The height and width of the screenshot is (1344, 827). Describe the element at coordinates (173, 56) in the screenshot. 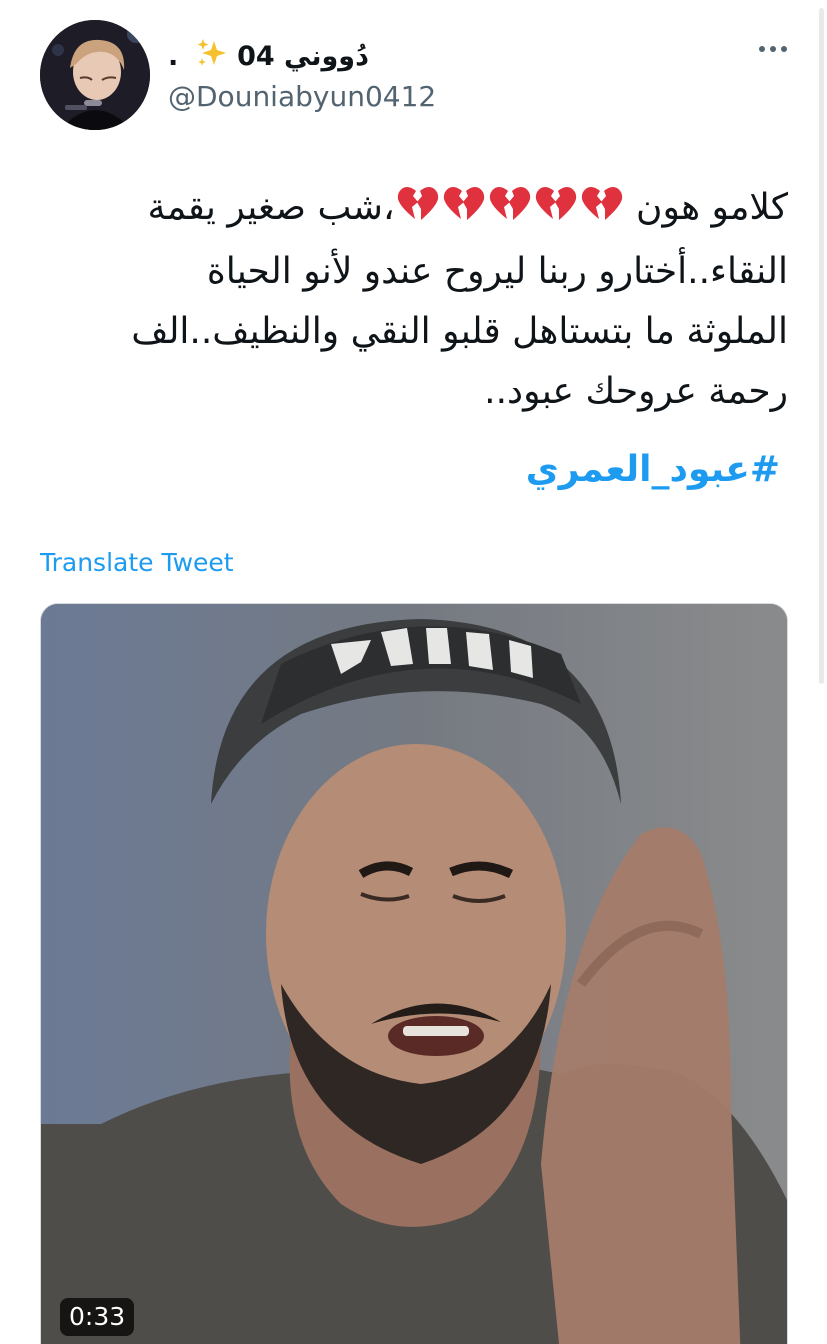

I see `display-name-suffix: .` at that location.